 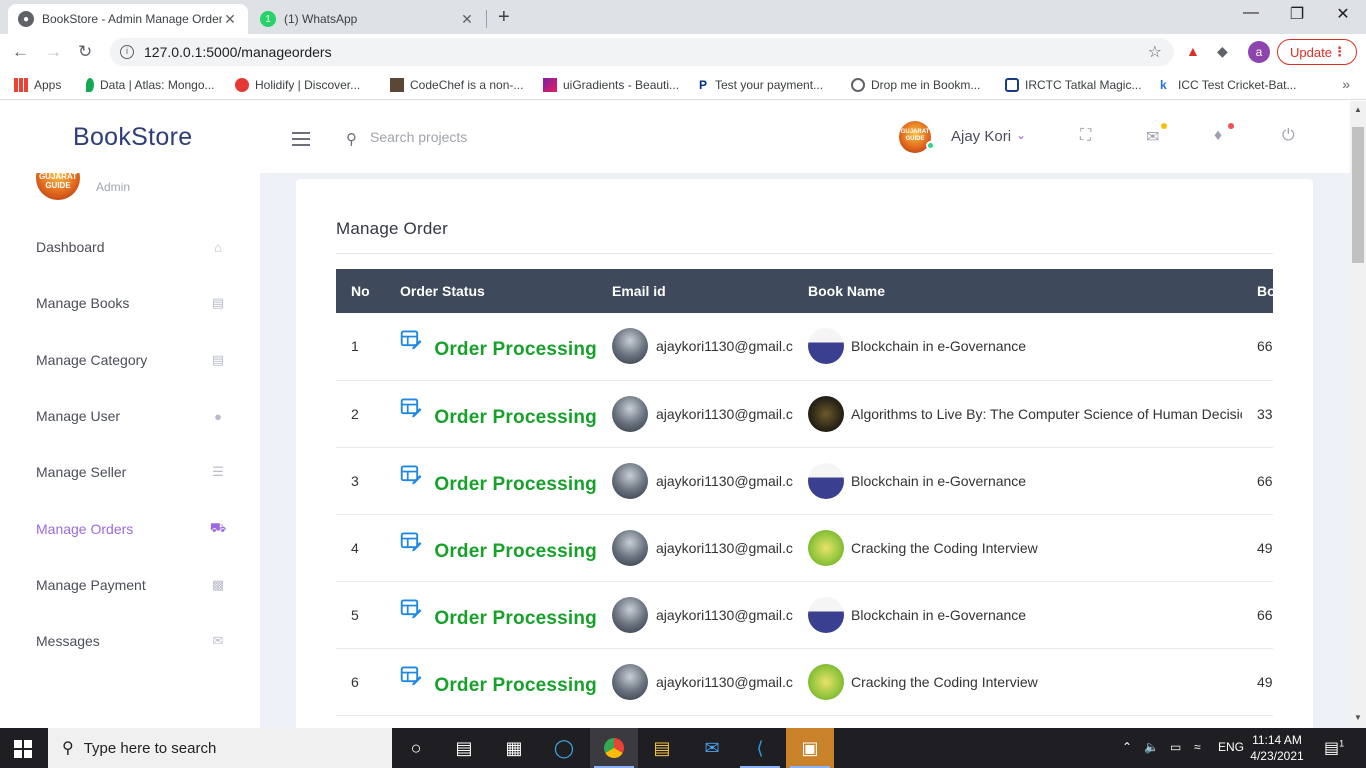 What do you see at coordinates (131, 360) in the screenshot?
I see `sidebar-item-manage-category: Manage Category ▤` at bounding box center [131, 360].